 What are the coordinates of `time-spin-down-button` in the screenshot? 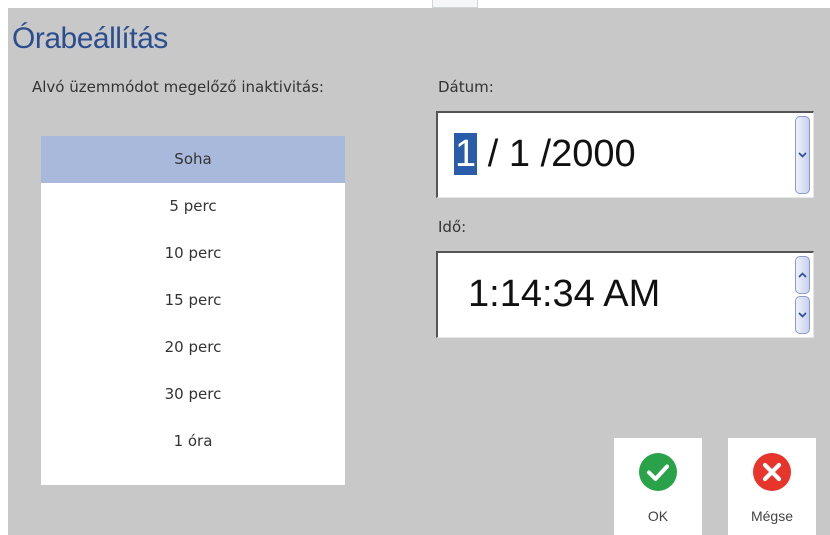 It's located at (802, 315).